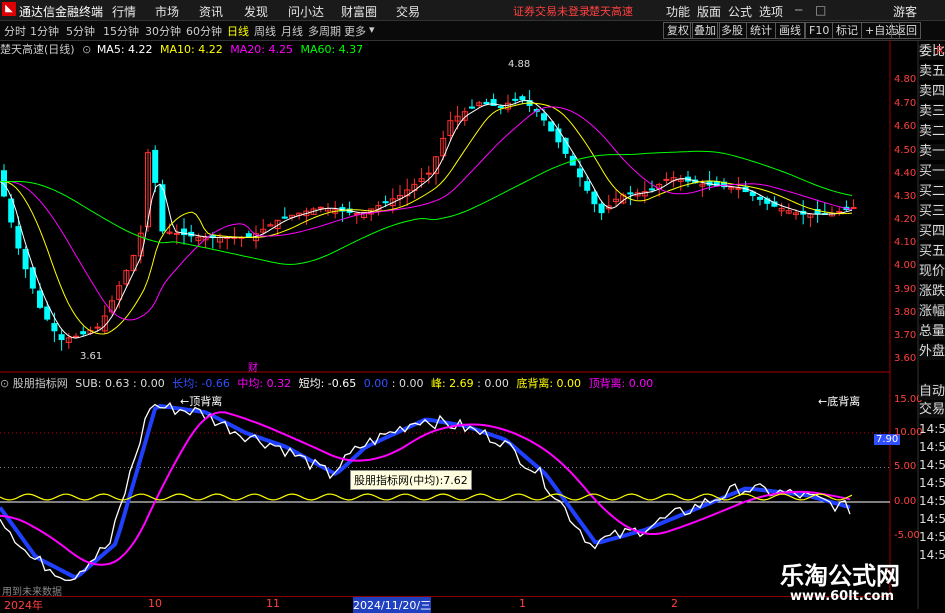  I want to click on peak-value: 峰: 2.69, so click(452, 383).